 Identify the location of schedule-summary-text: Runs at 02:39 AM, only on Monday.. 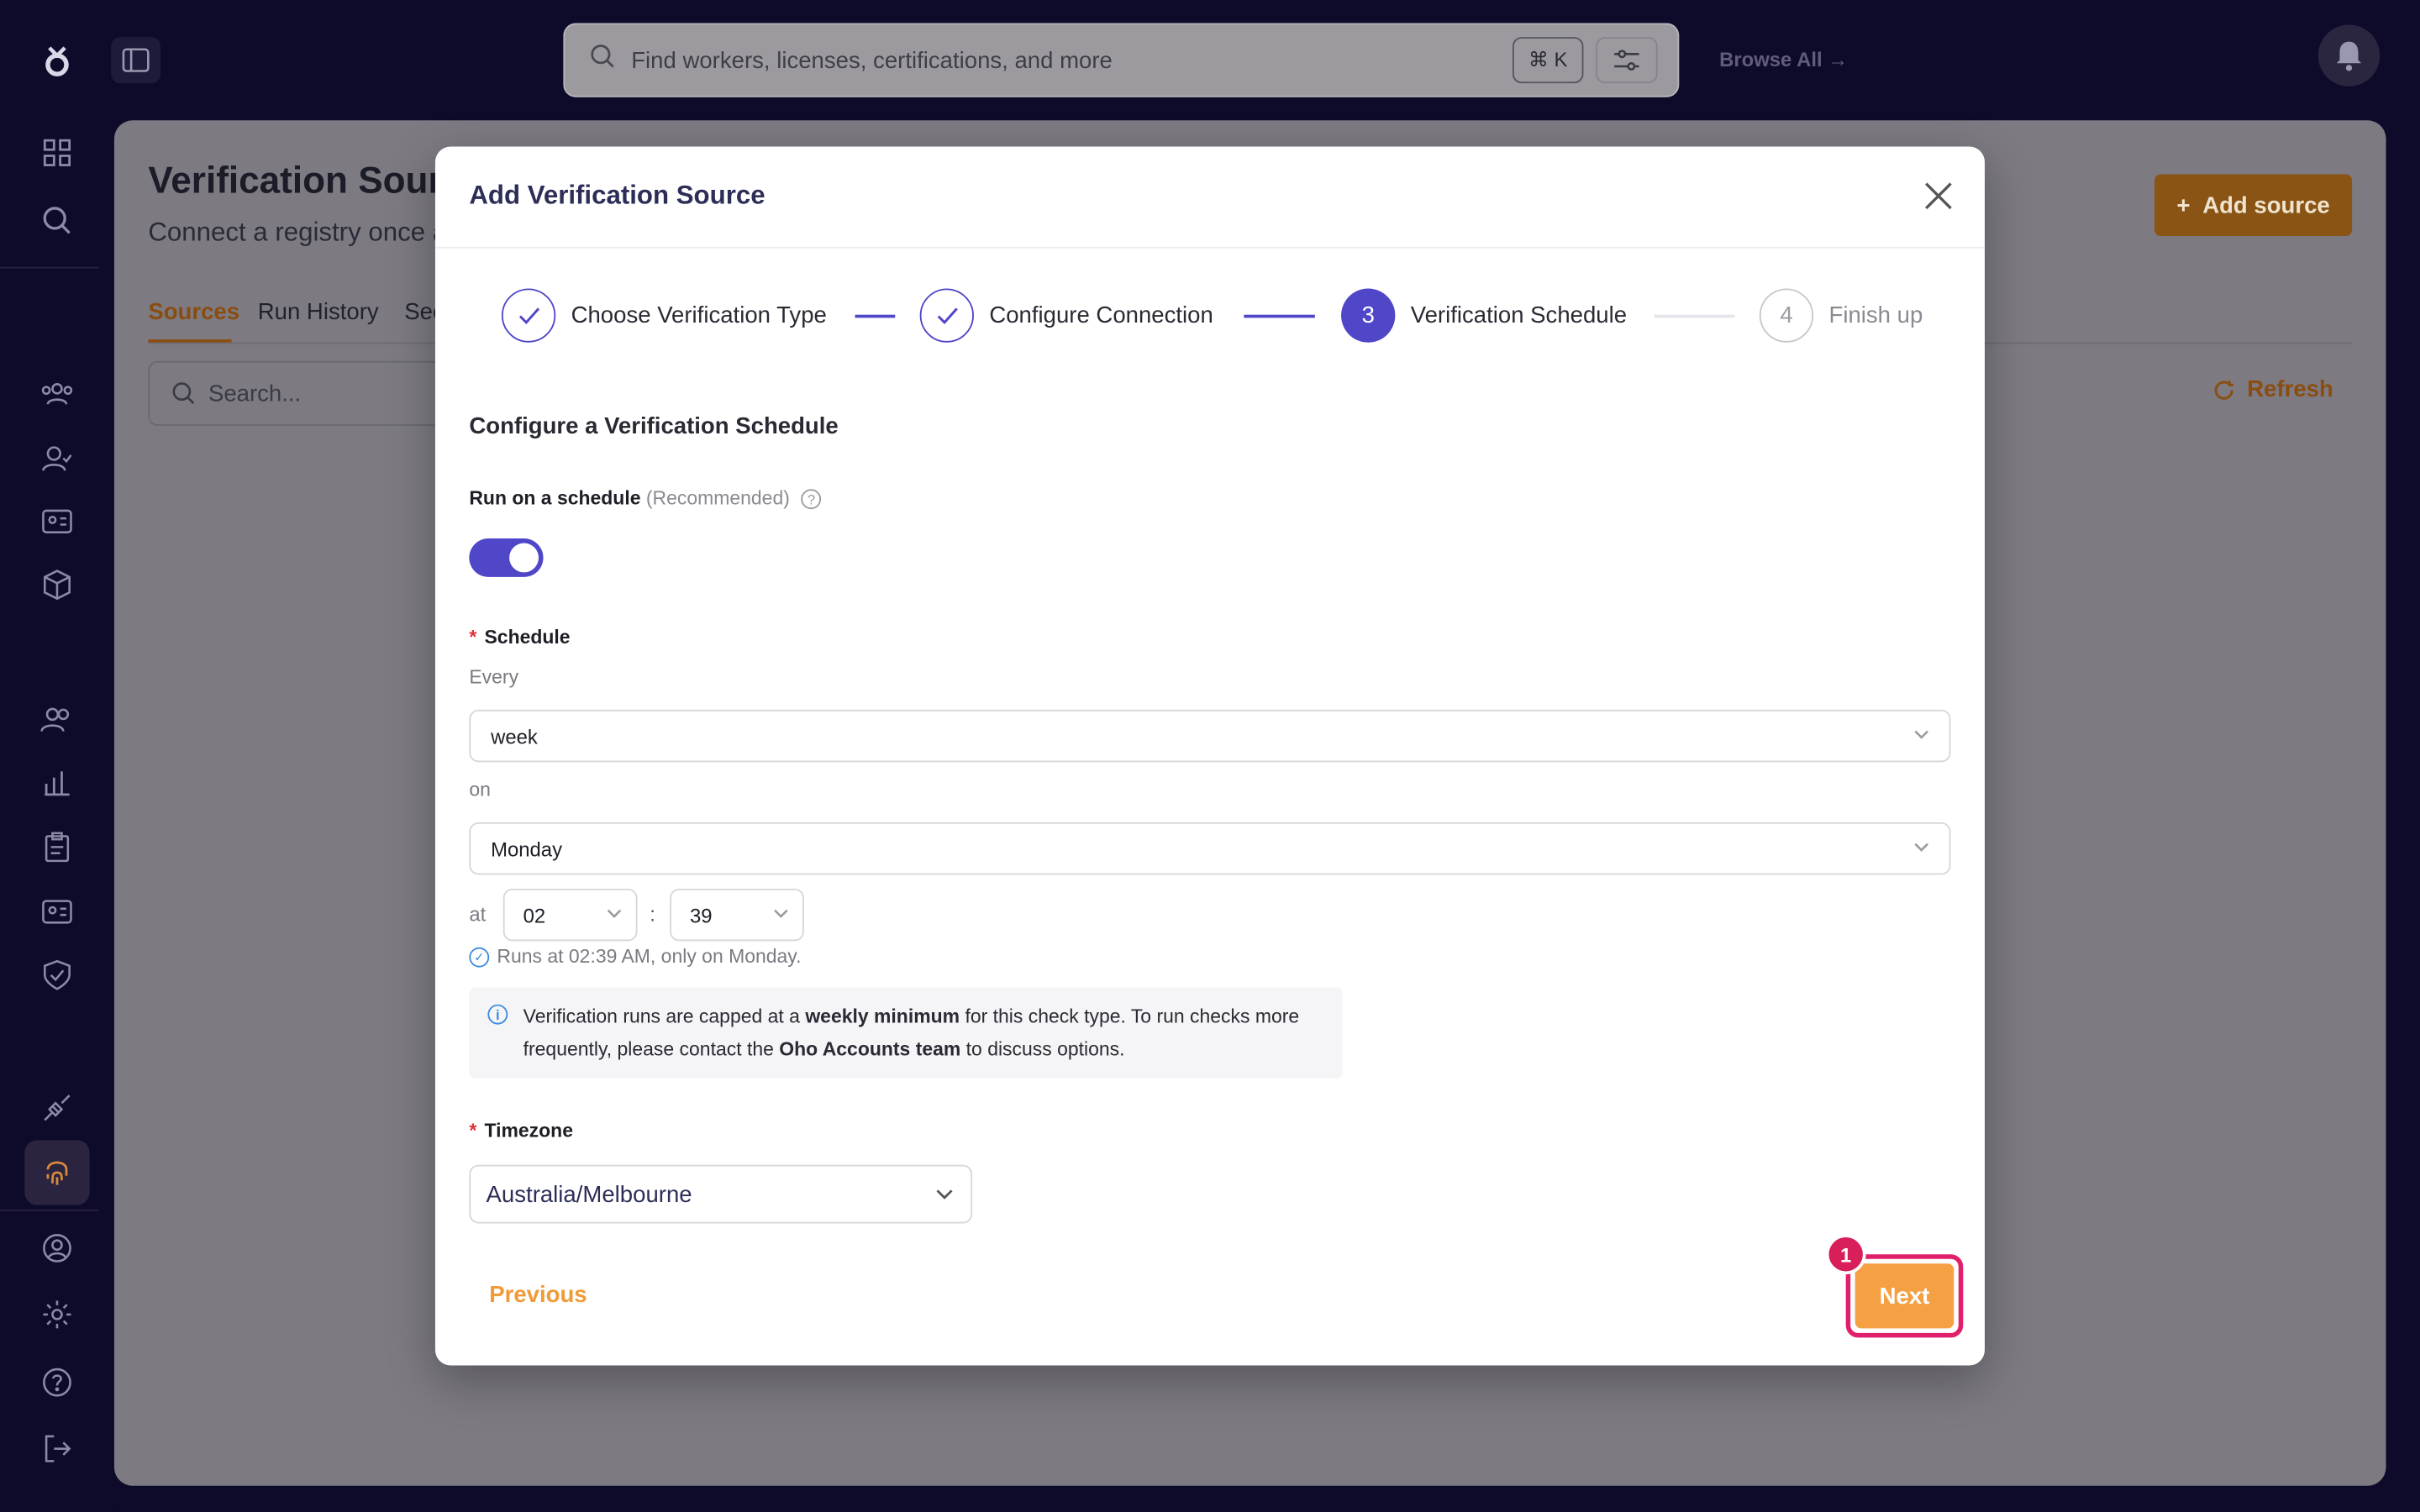
(649, 956).